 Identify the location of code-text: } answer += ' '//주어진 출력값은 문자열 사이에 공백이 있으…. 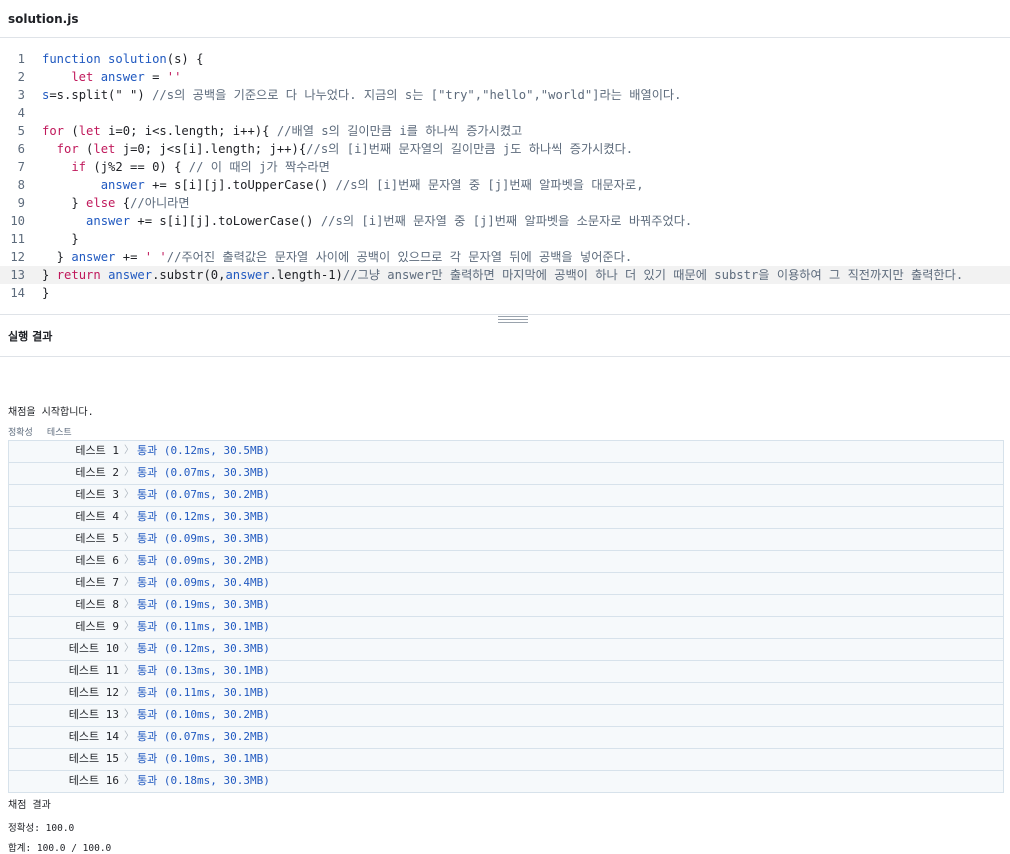
(337, 257).